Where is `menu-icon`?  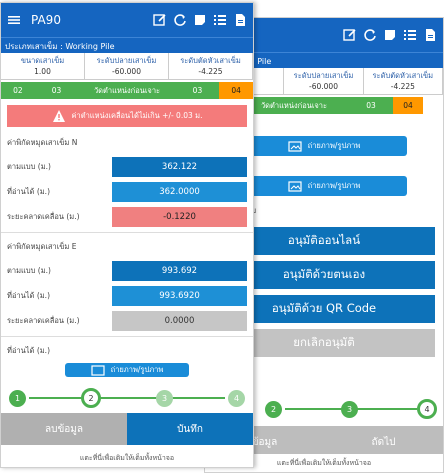 menu-icon is located at coordinates (14, 20).